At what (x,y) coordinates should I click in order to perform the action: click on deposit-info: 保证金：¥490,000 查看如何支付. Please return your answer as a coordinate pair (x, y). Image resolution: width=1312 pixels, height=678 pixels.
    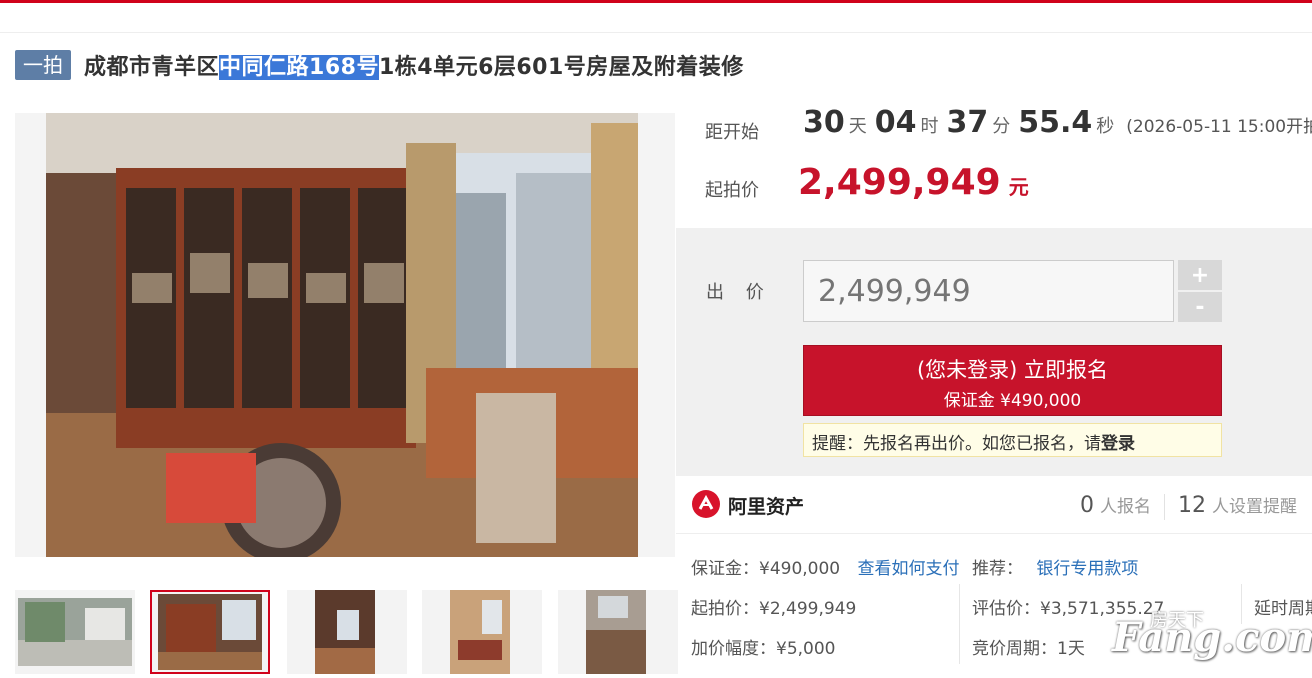
    Looking at the image, I should click on (825, 566).